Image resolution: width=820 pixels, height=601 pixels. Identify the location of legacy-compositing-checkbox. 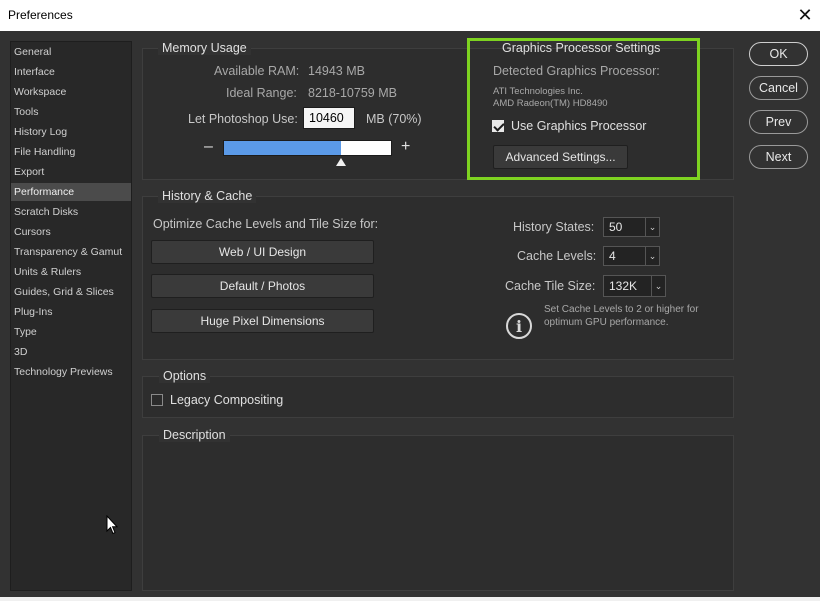
(157, 400).